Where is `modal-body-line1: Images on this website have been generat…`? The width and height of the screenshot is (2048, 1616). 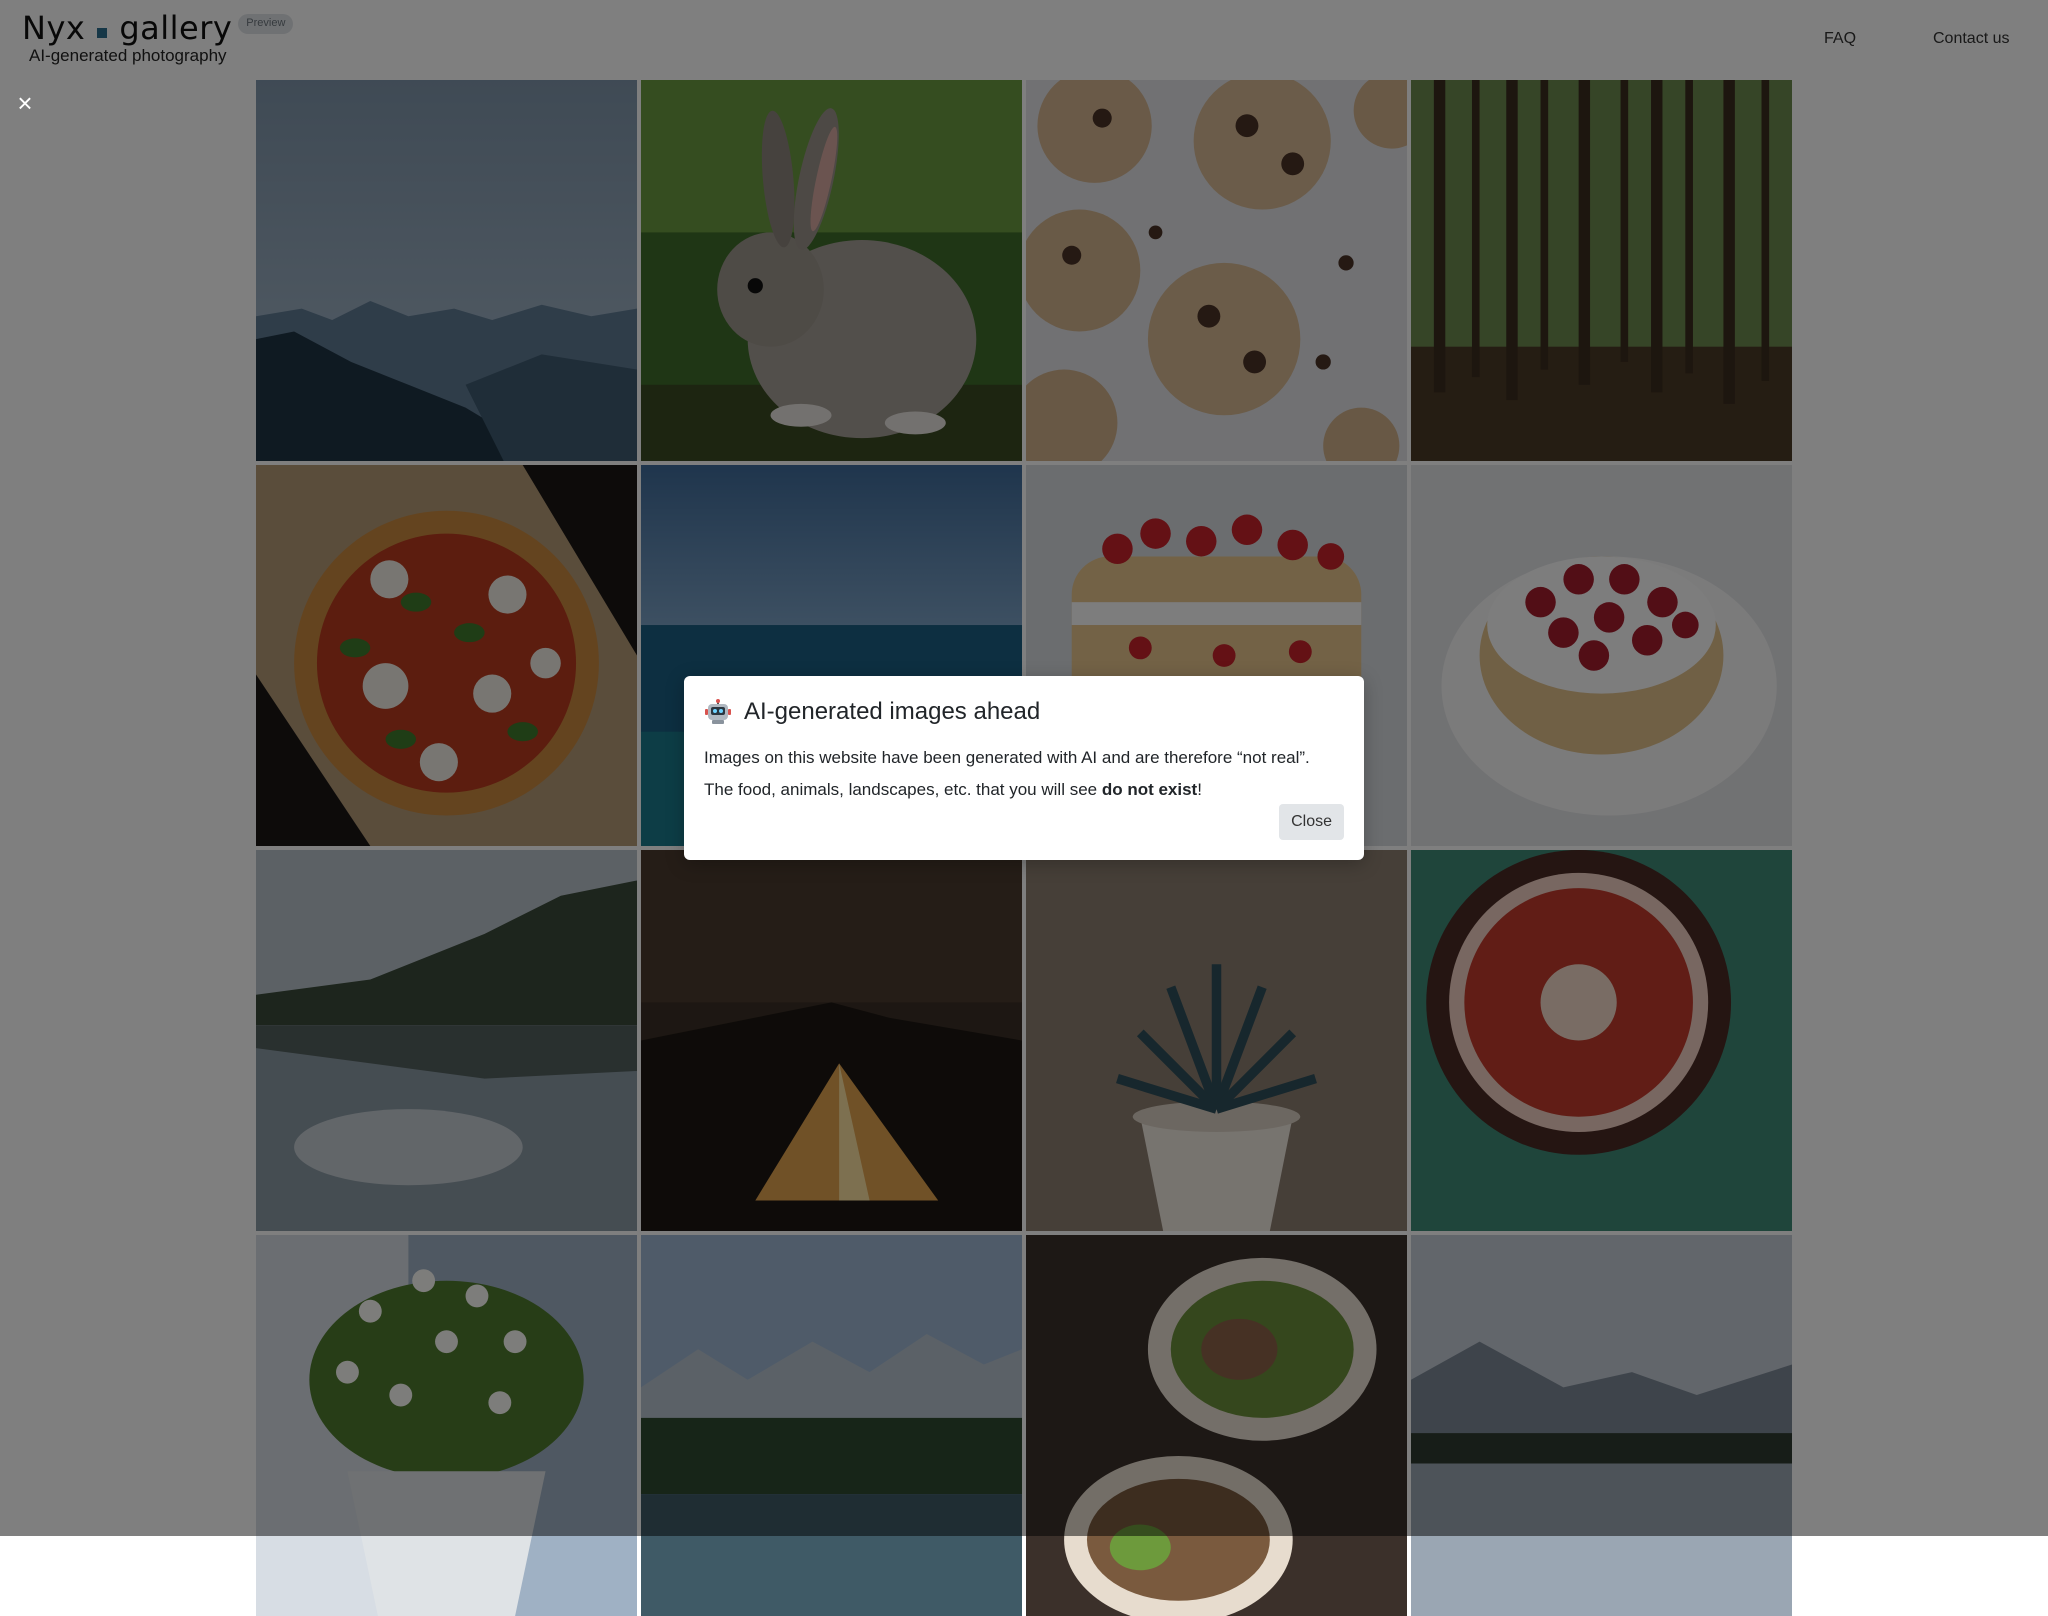
modal-body-line1: Images on this website have been generat… is located at coordinates (1007, 757).